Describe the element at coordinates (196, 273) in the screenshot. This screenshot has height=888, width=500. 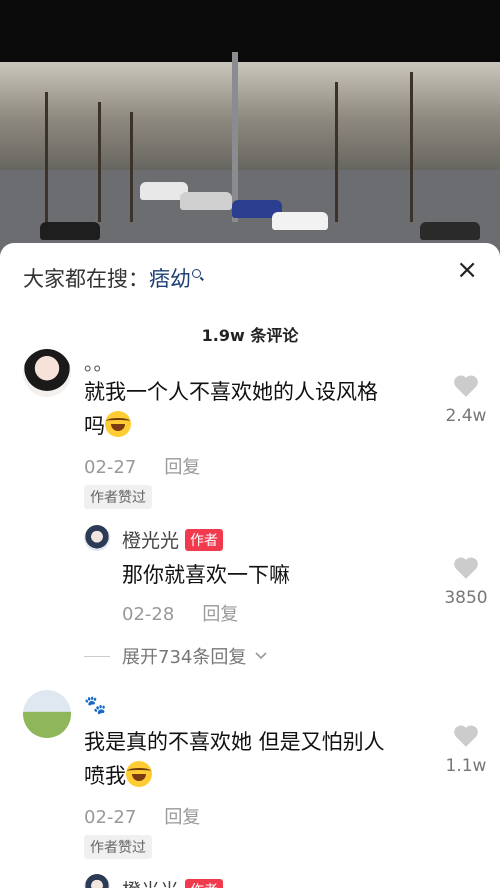
I see `search-icon` at that location.